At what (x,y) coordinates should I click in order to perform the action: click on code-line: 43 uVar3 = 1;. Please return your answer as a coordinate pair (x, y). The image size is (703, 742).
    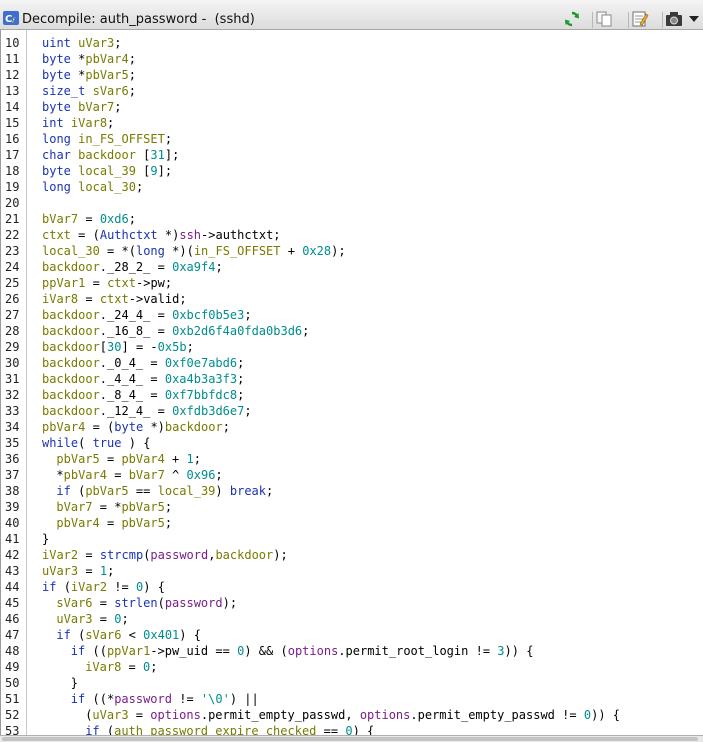
    Looking at the image, I should click on (352, 571).